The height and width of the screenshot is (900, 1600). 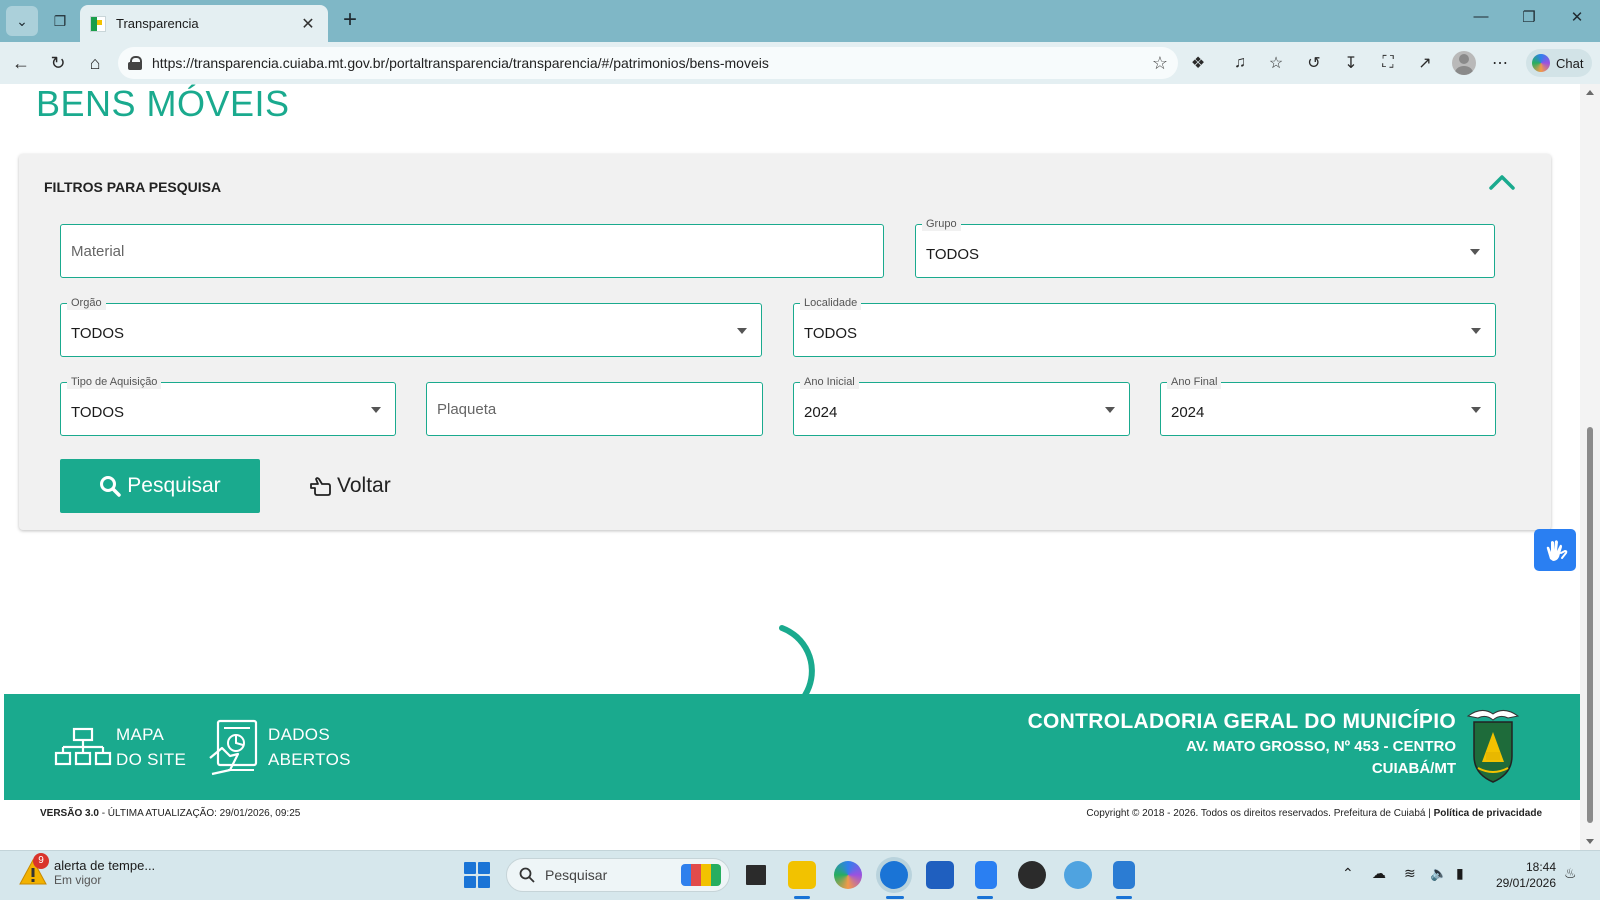 What do you see at coordinates (228, 405) in the screenshot?
I see `tipo-aquisicao-select: Tipo de Aquisição TODOS` at bounding box center [228, 405].